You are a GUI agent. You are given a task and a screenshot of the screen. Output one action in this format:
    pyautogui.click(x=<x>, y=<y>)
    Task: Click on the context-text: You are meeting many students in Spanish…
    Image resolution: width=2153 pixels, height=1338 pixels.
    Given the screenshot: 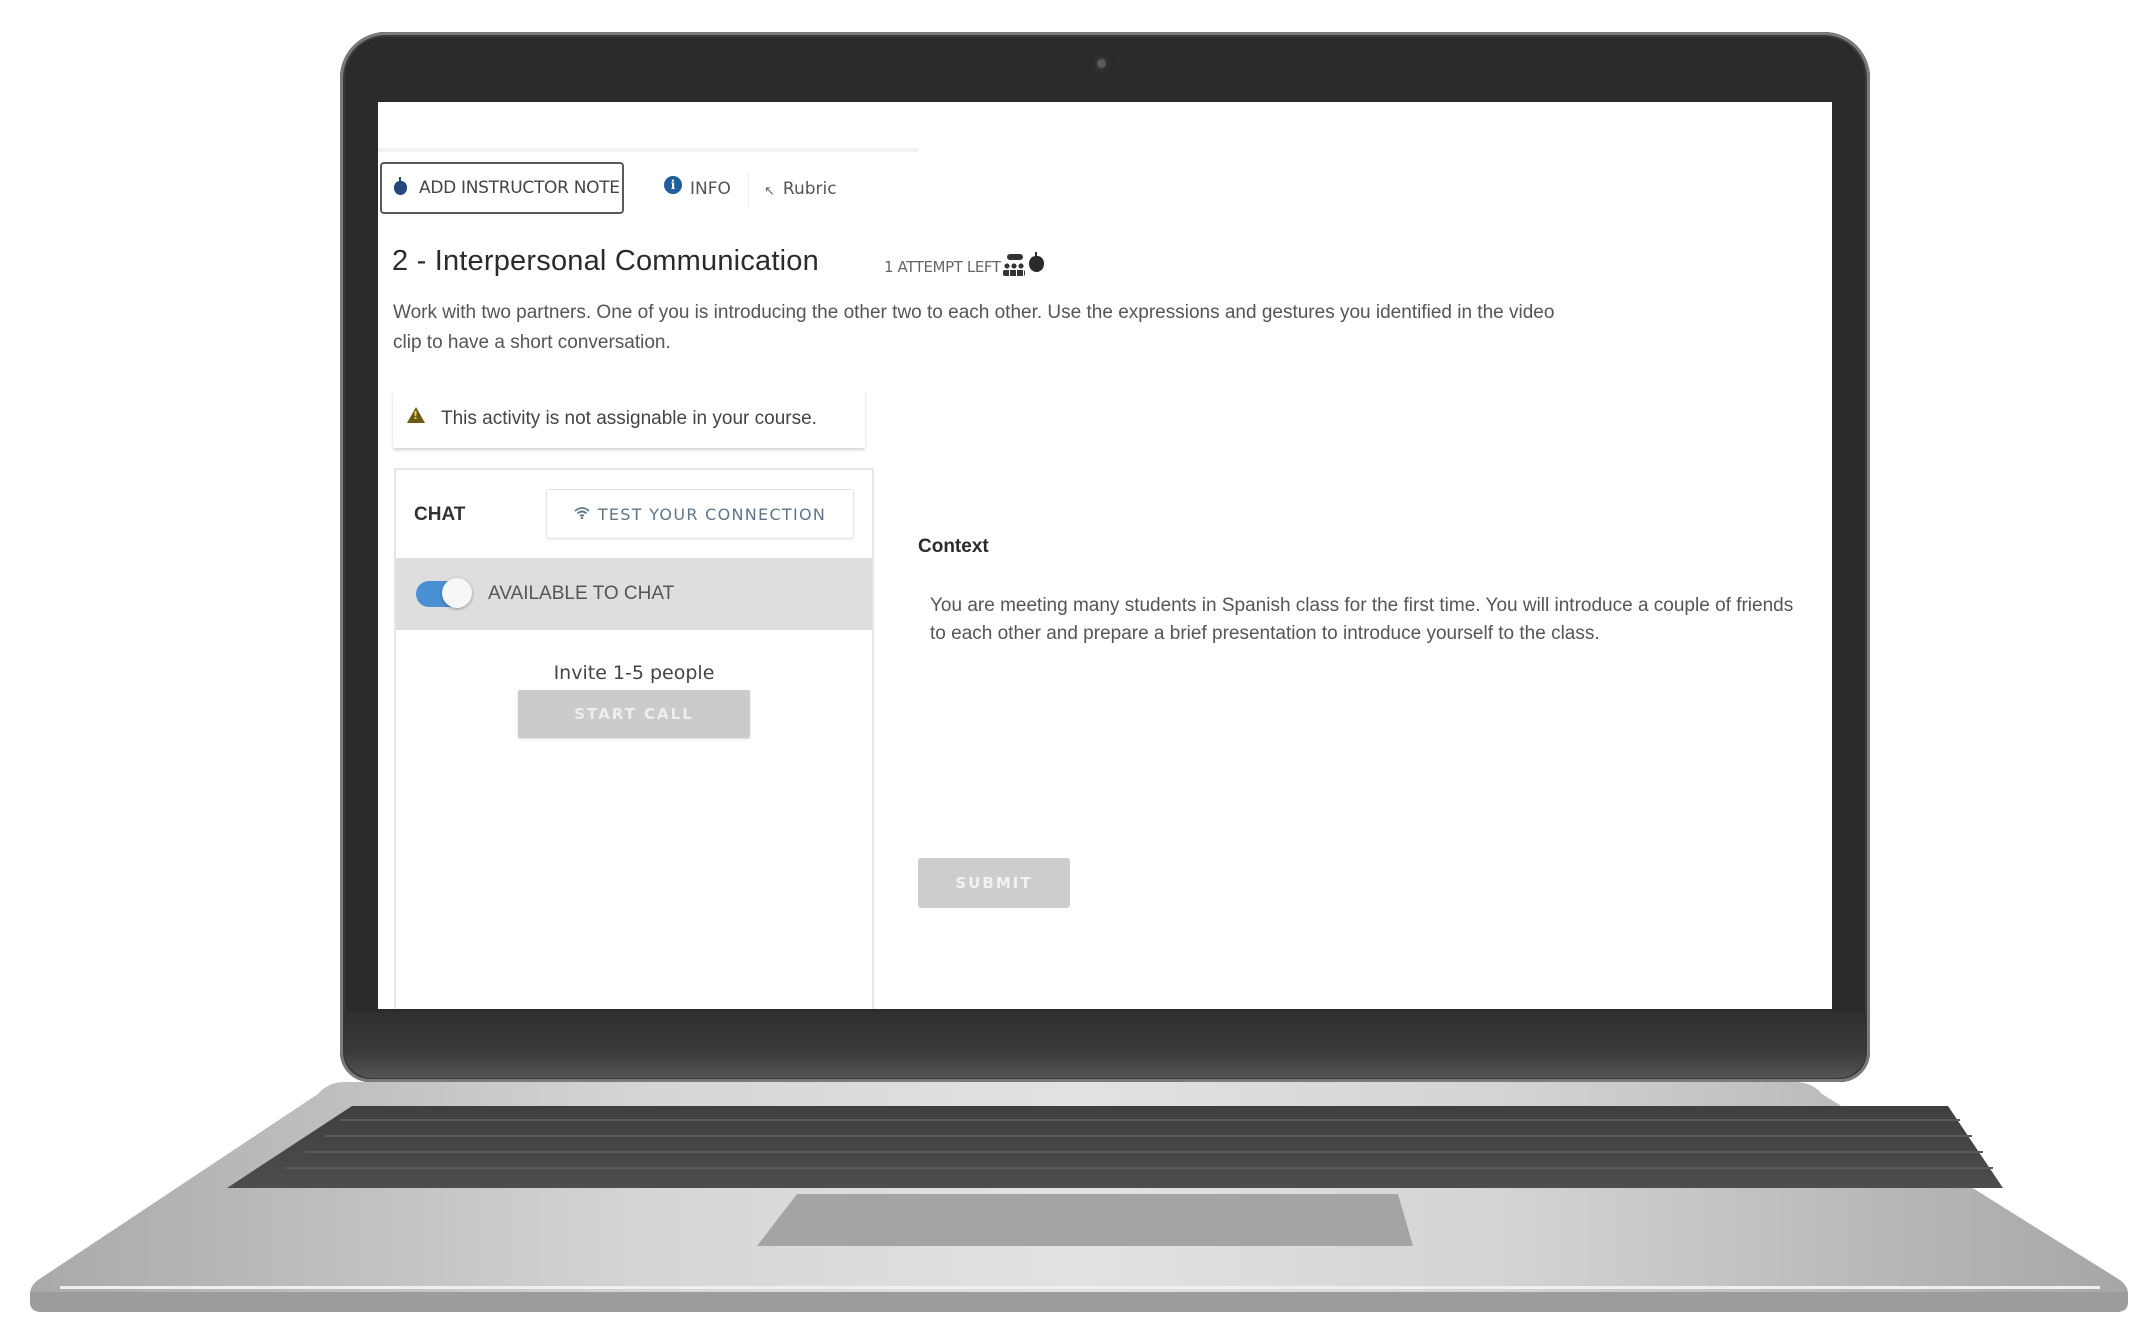 What is the action you would take?
    pyautogui.click(x=1362, y=619)
    